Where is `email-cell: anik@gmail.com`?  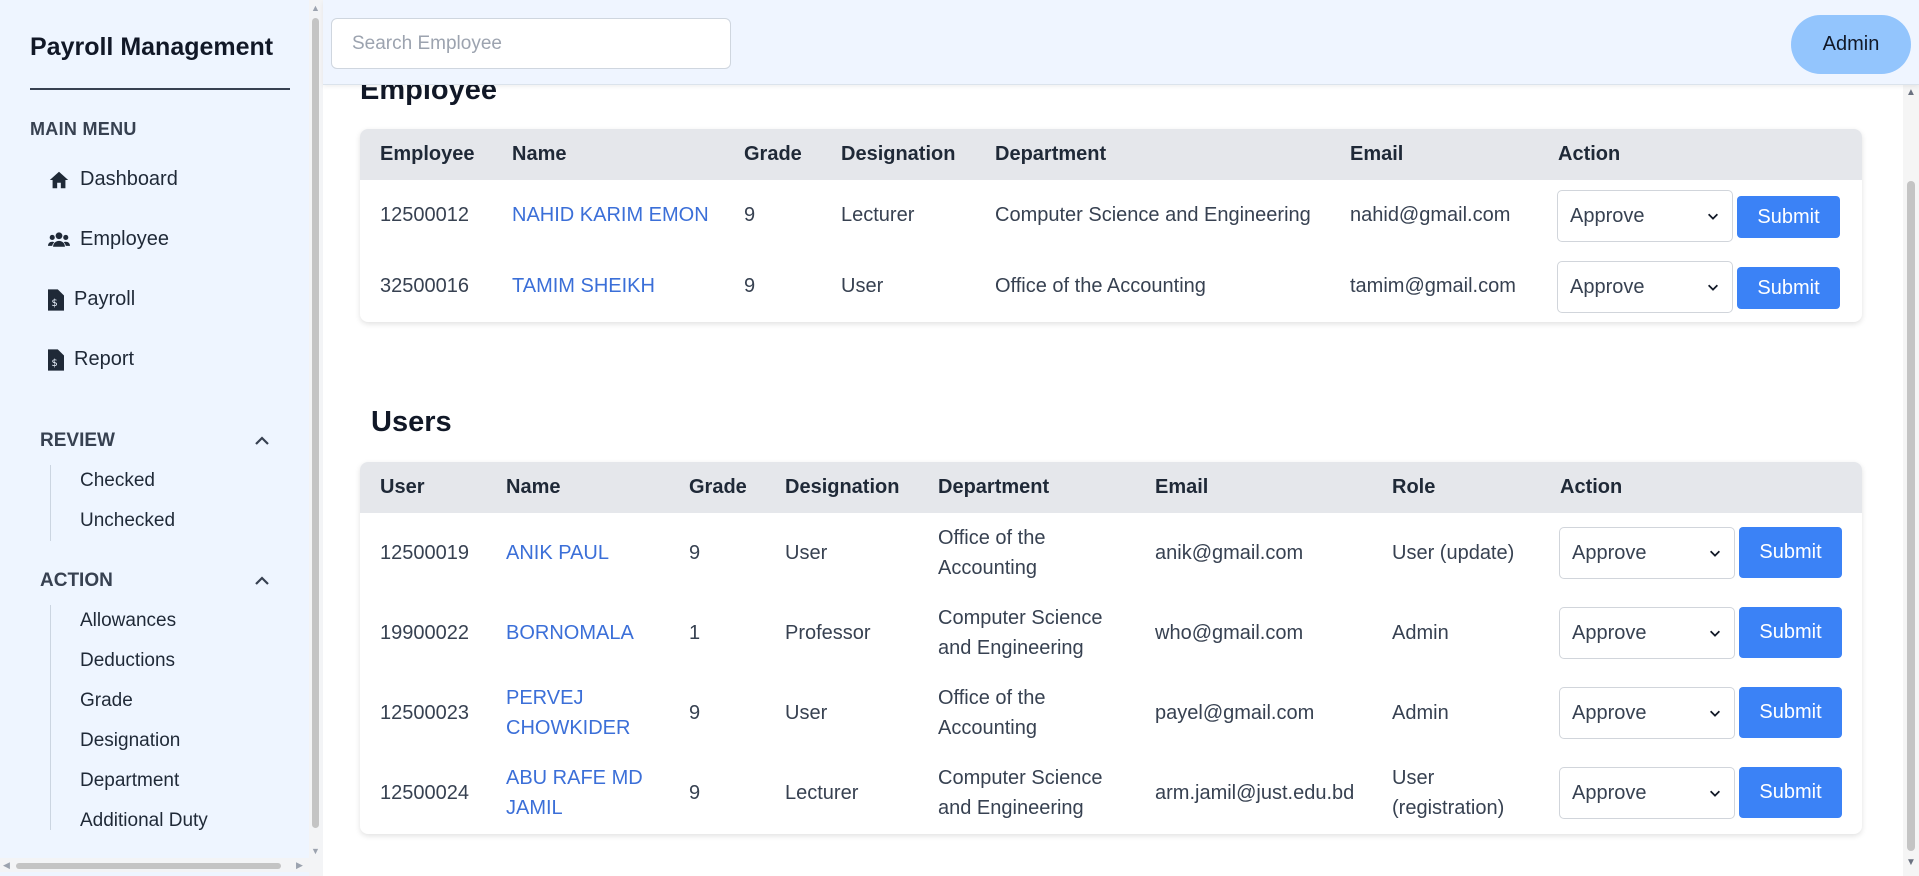
email-cell: anik@gmail.com is located at coordinates (1229, 553).